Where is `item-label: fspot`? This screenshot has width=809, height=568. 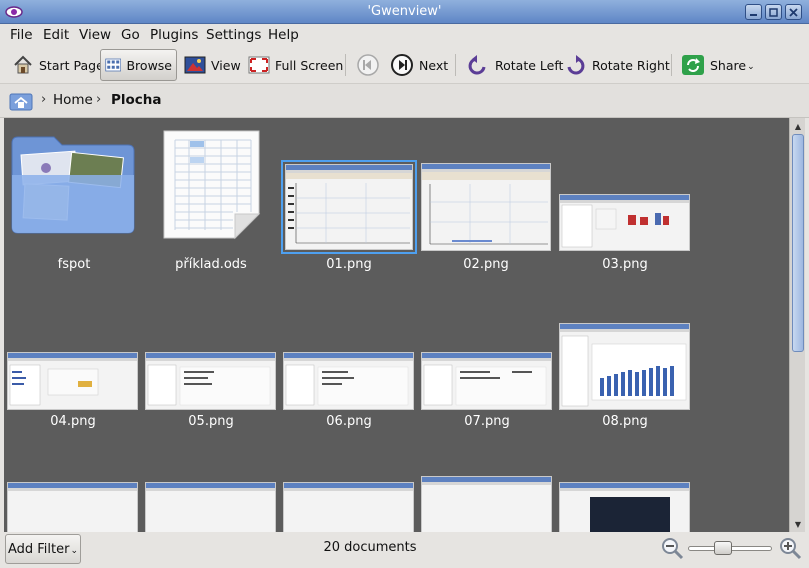
item-label: fspot is located at coordinates (74, 264).